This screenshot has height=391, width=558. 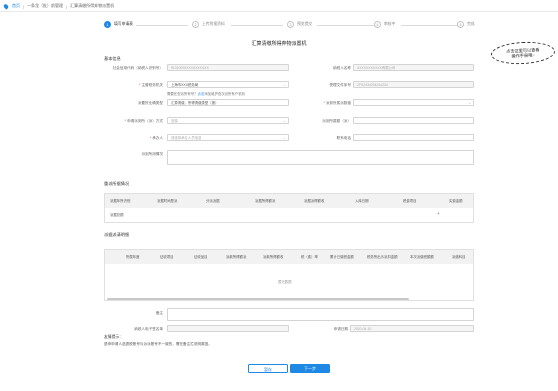 What do you see at coordinates (320, 157) in the screenshot?
I see `desc-textarea` at bounding box center [320, 157].